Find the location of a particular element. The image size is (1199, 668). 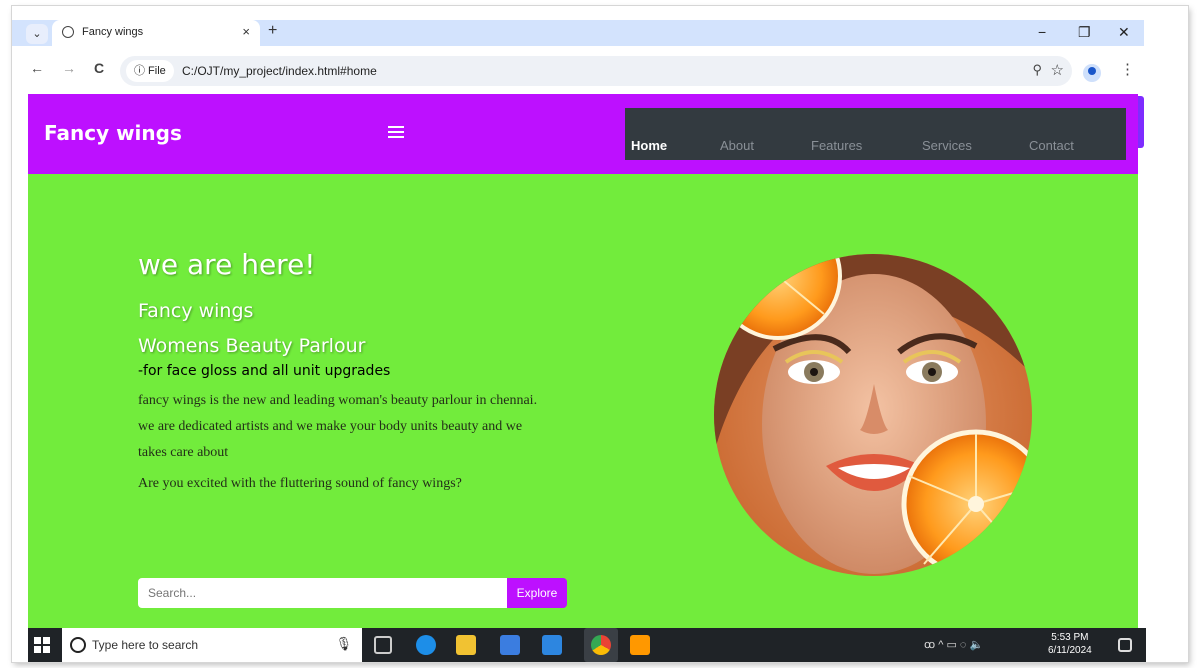

nav-item-services: Services is located at coordinates (947, 145).